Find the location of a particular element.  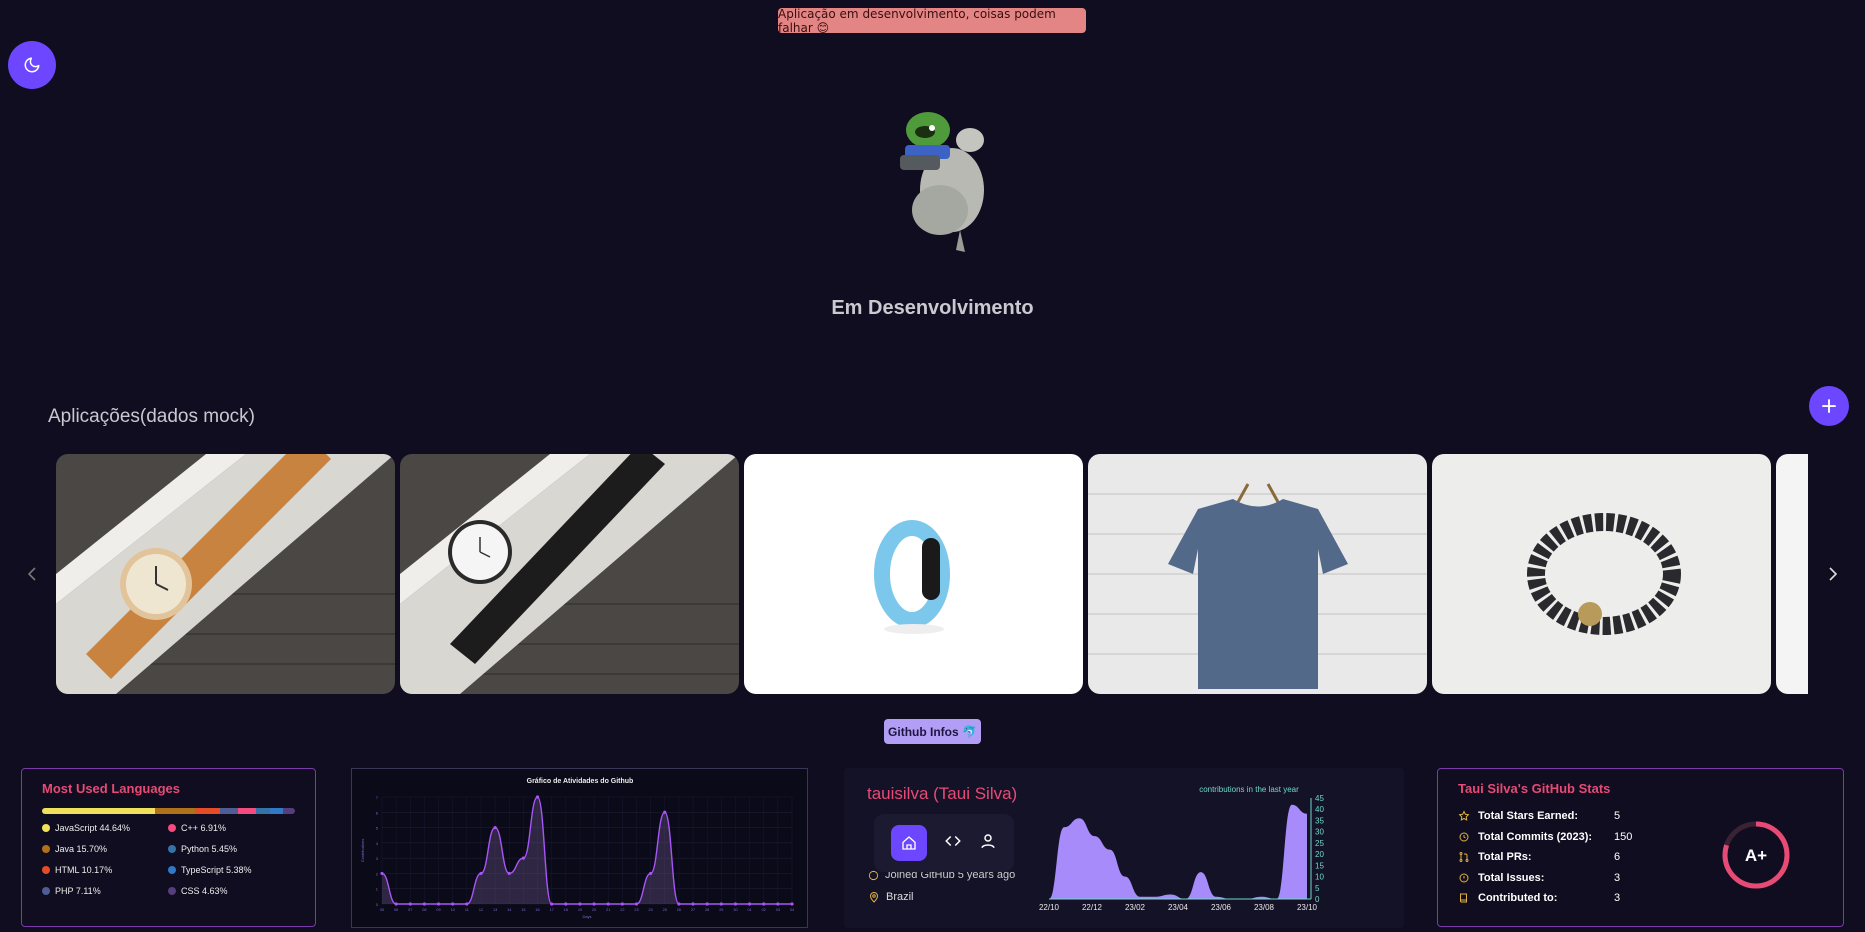

x-tick-label: 01 is located at coordinates (749, 910).